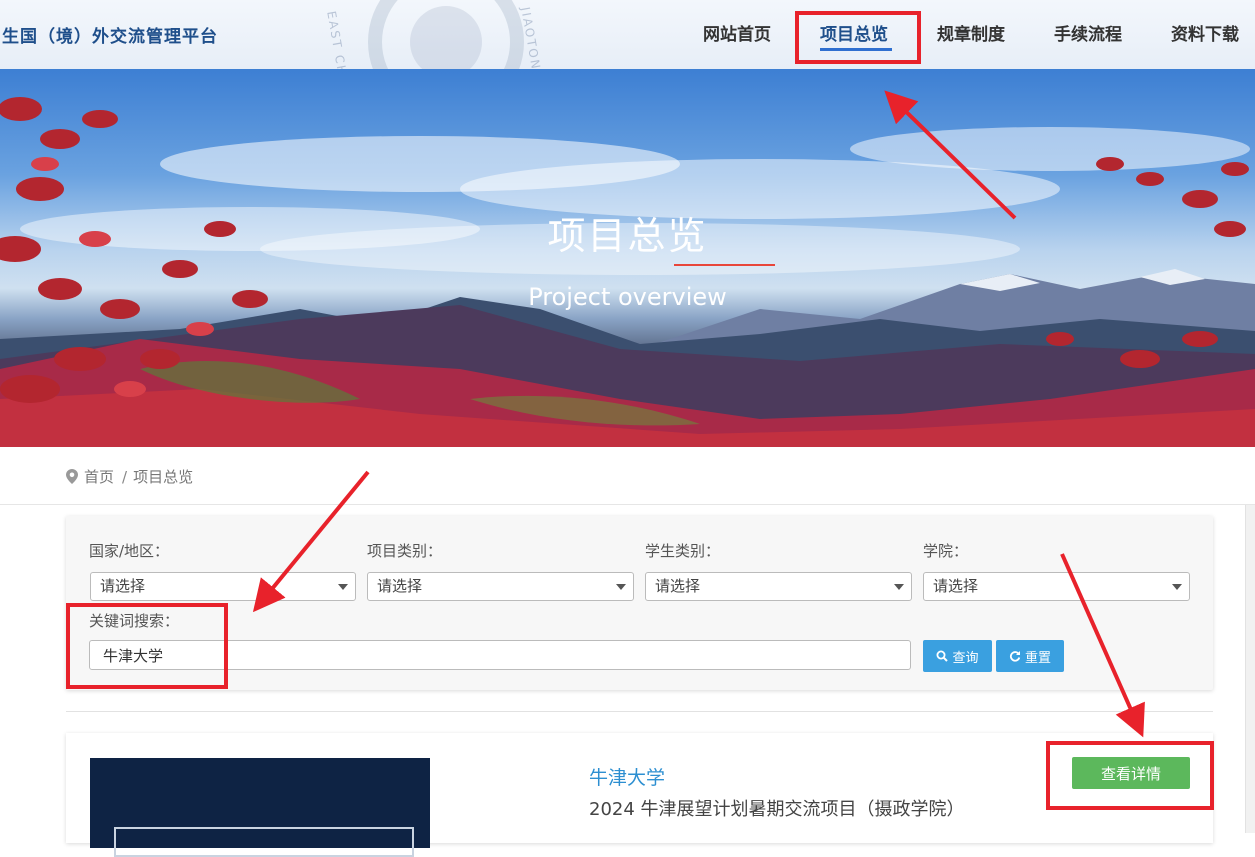  Describe the element at coordinates (72, 476) in the screenshot. I see `location-pin-icon` at that location.